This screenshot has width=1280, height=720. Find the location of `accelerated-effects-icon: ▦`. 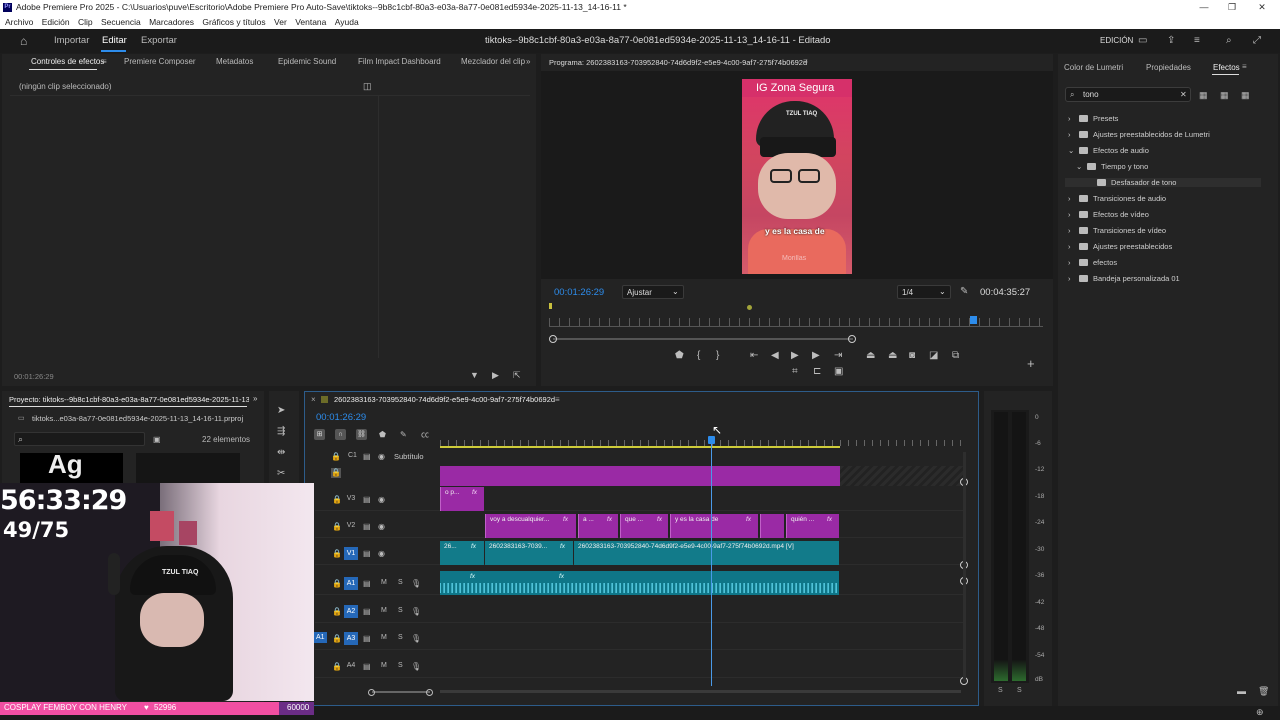

accelerated-effects-icon: ▦ is located at coordinates (1203, 95).